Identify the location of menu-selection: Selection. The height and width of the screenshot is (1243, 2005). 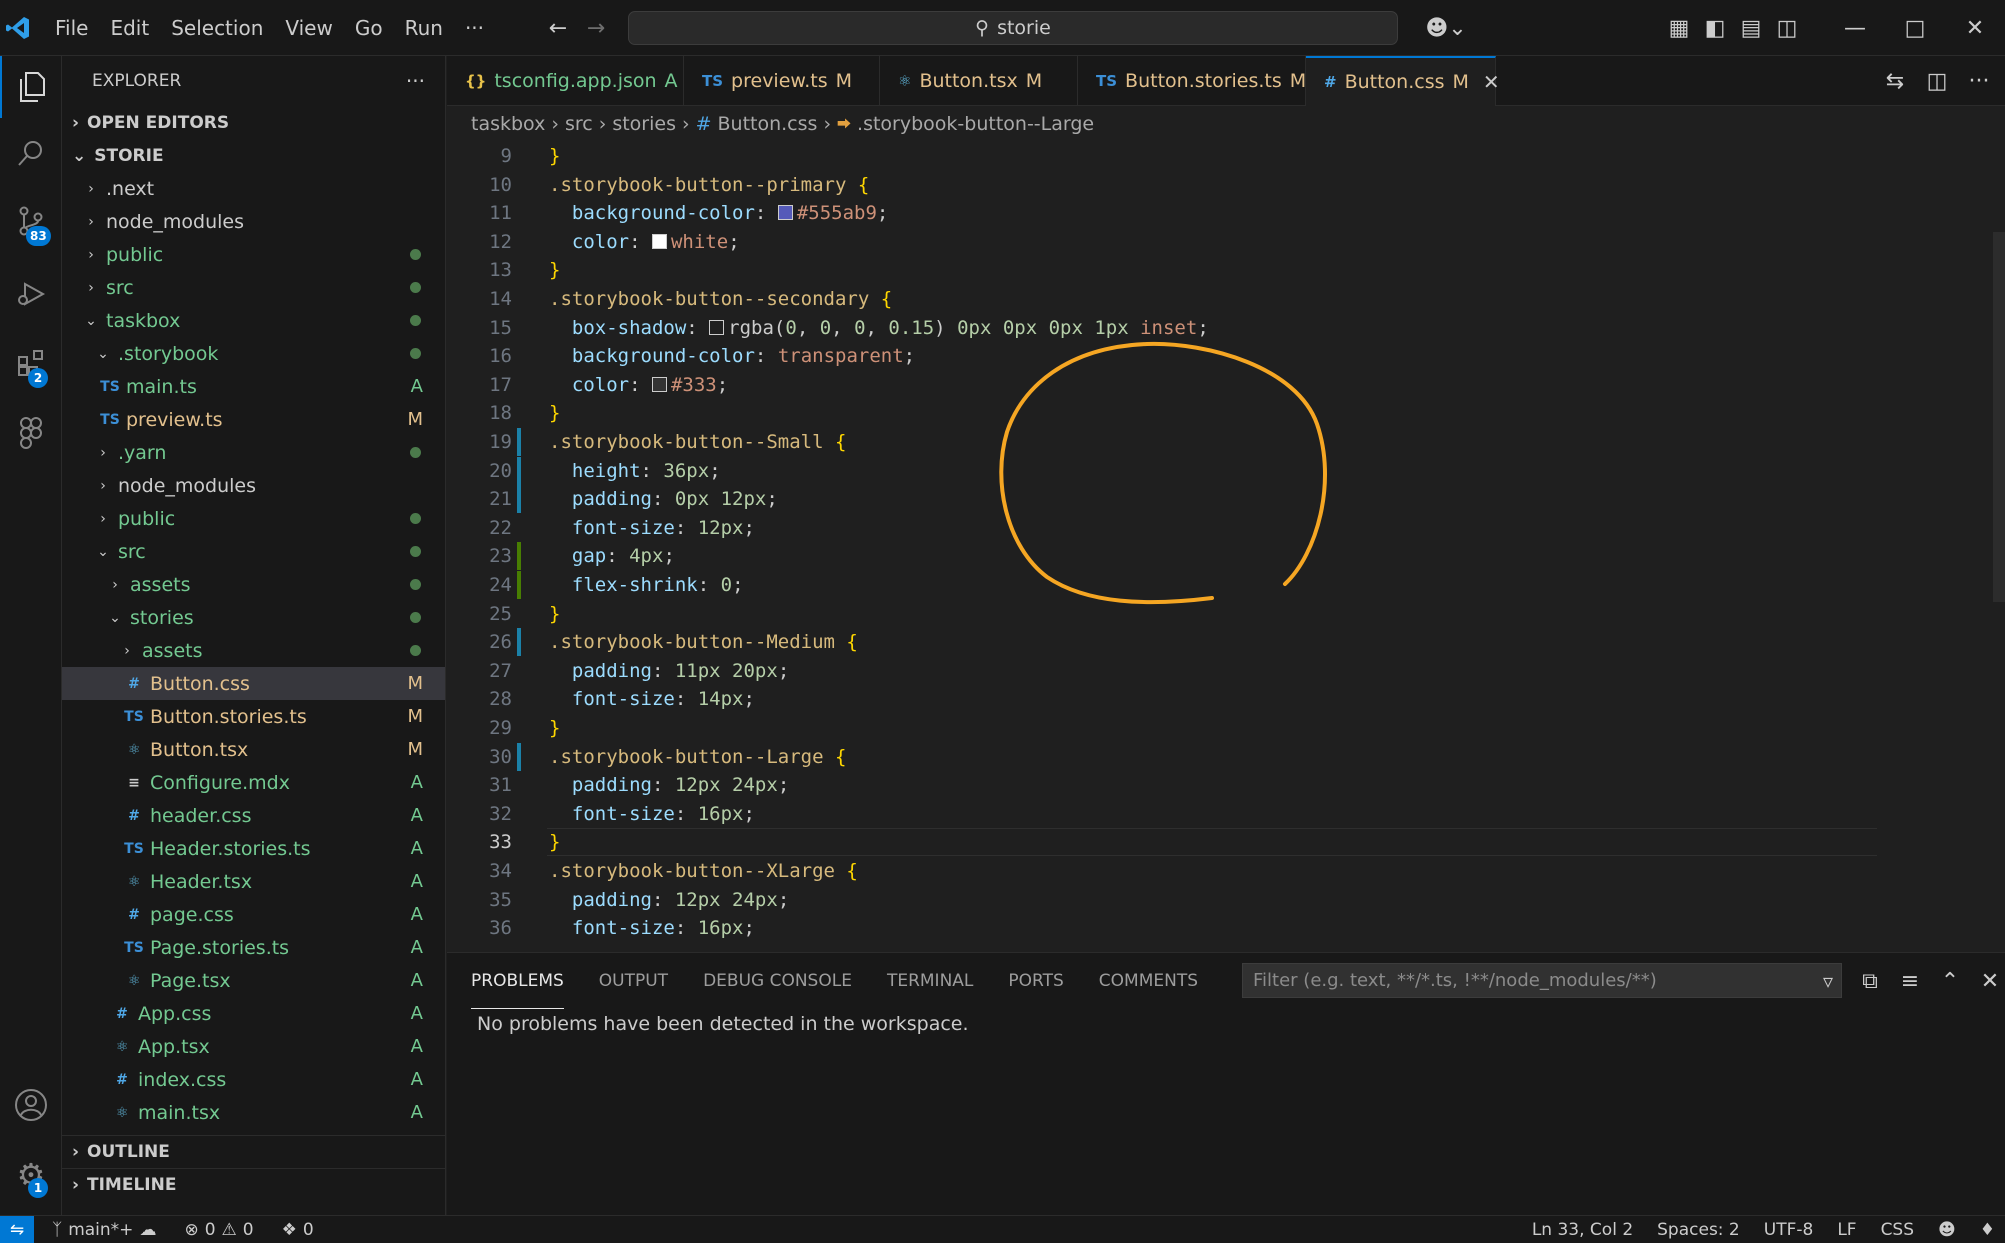
(217, 28).